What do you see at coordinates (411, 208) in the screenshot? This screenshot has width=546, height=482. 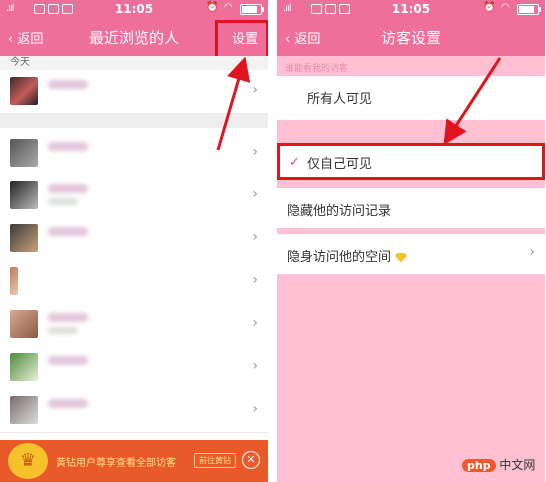 I see `hide-records-item: 隐藏他的访问记录` at bounding box center [411, 208].